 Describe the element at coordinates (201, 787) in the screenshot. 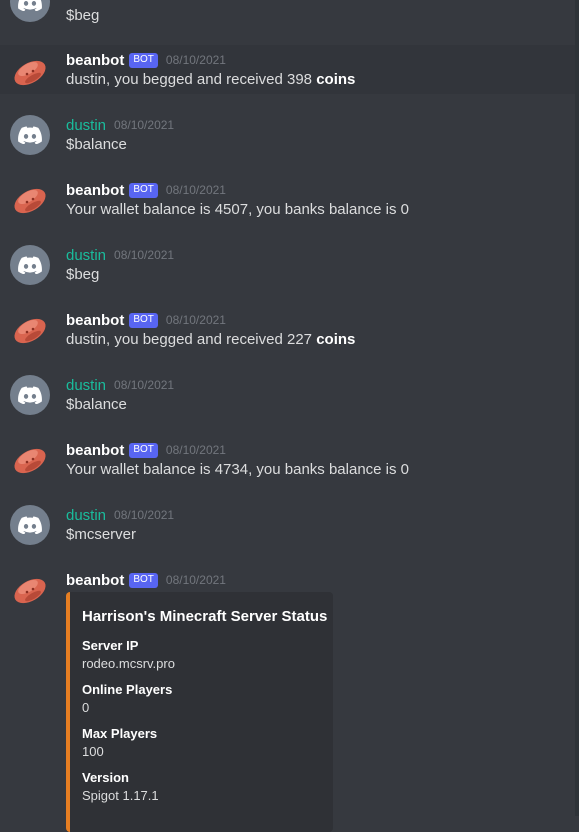

I see `embed-field: Version Spigot 1.17.1` at that location.